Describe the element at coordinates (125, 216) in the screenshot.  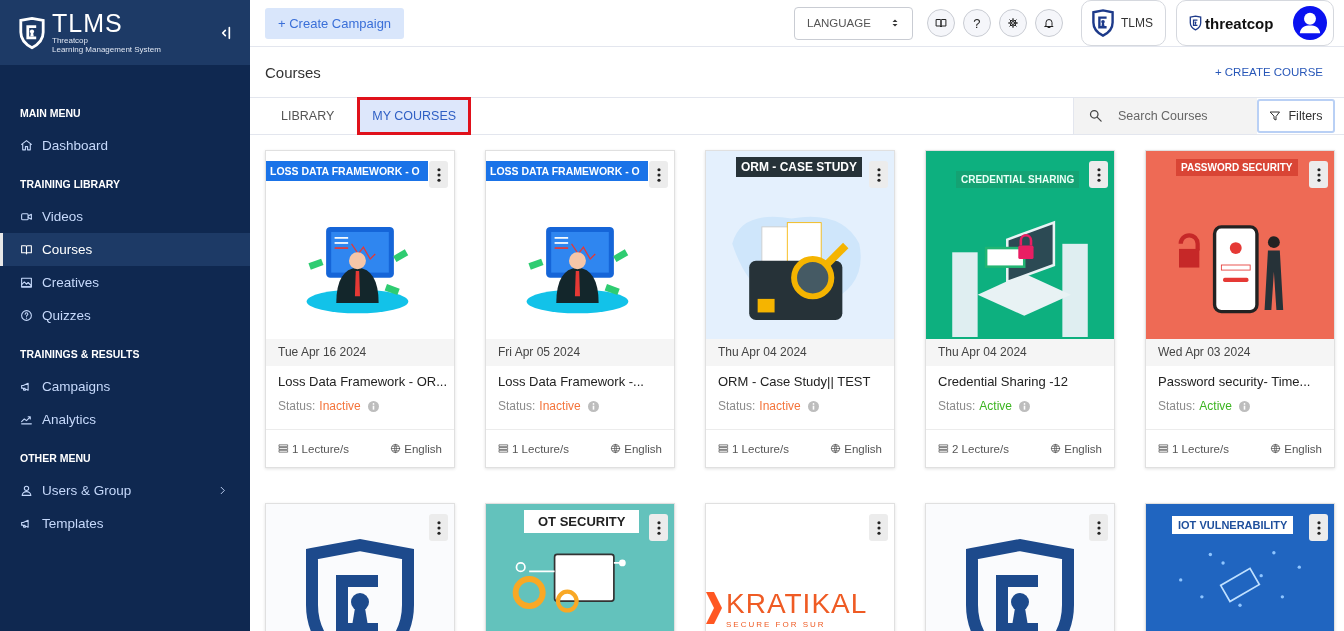
I see `sidebar-item: Videos` at that location.